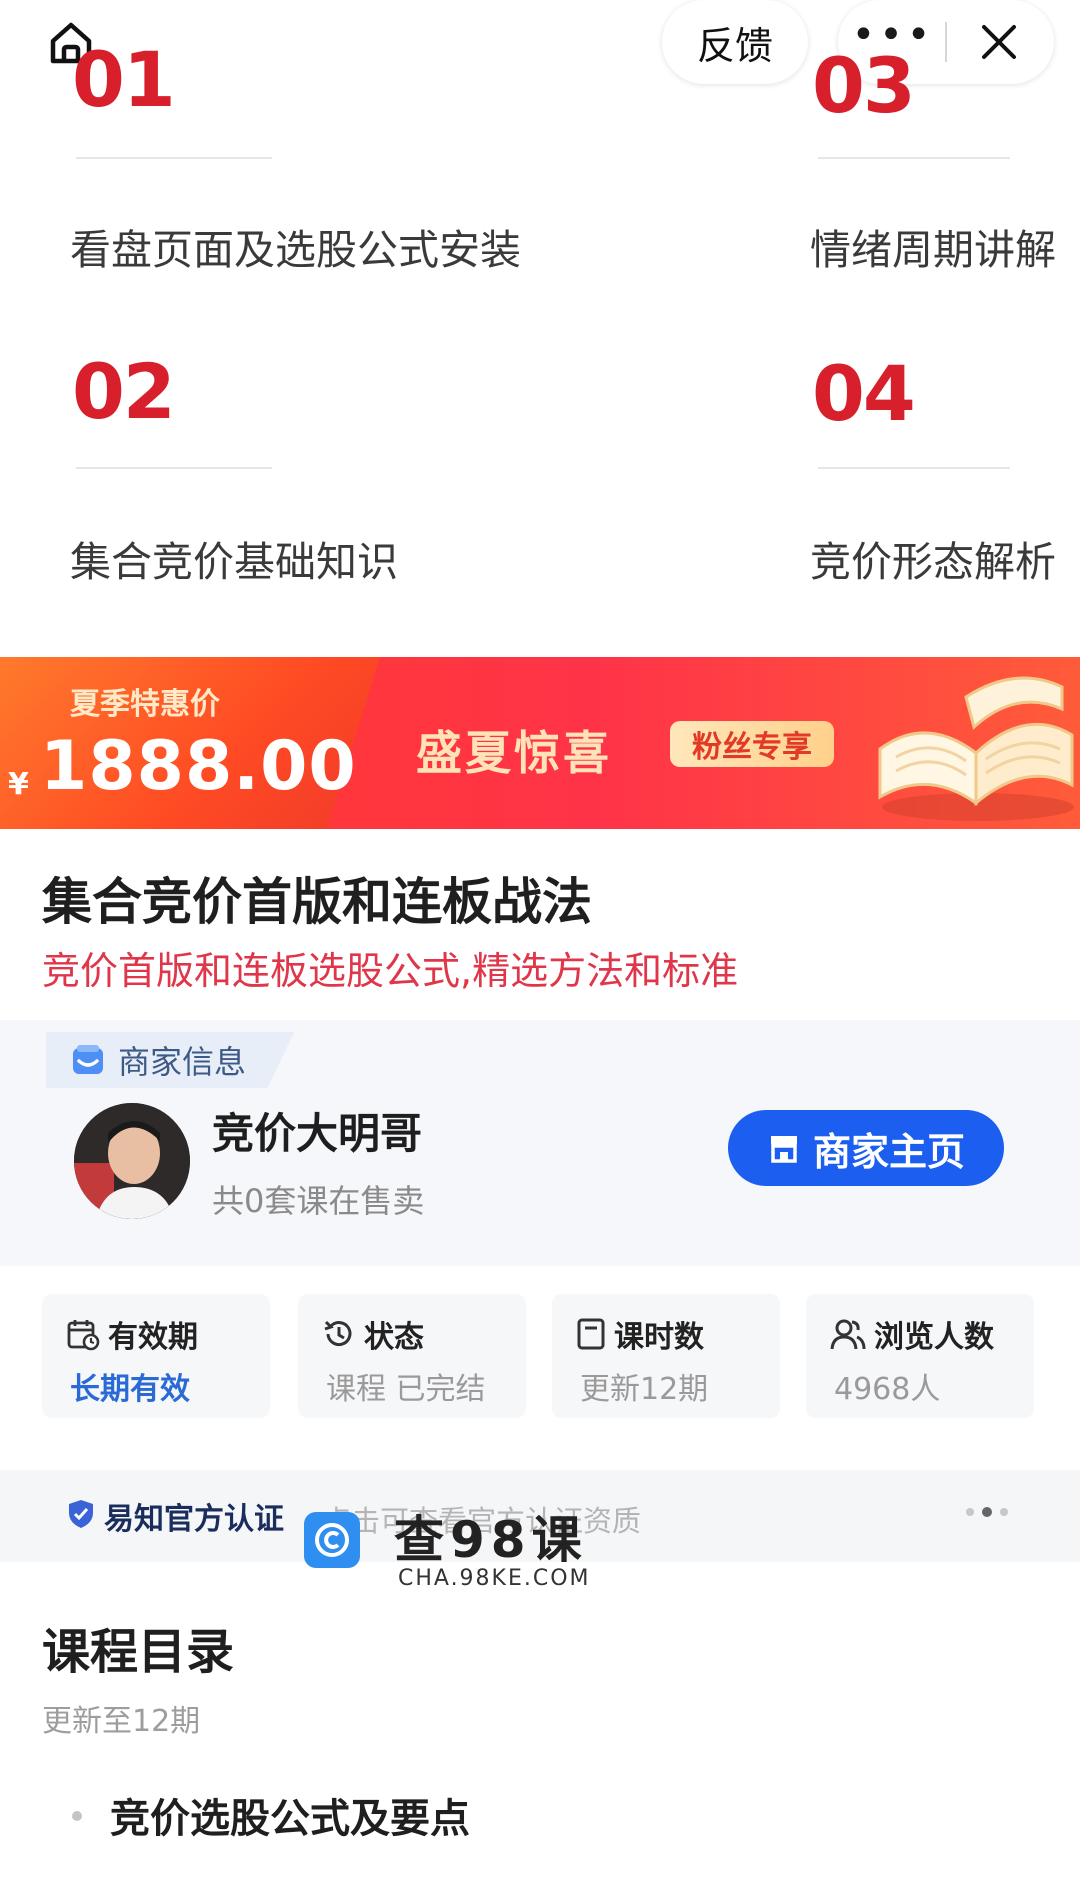 This screenshot has height=1892, width=1080. I want to click on open-book-icon, so click(976, 748).